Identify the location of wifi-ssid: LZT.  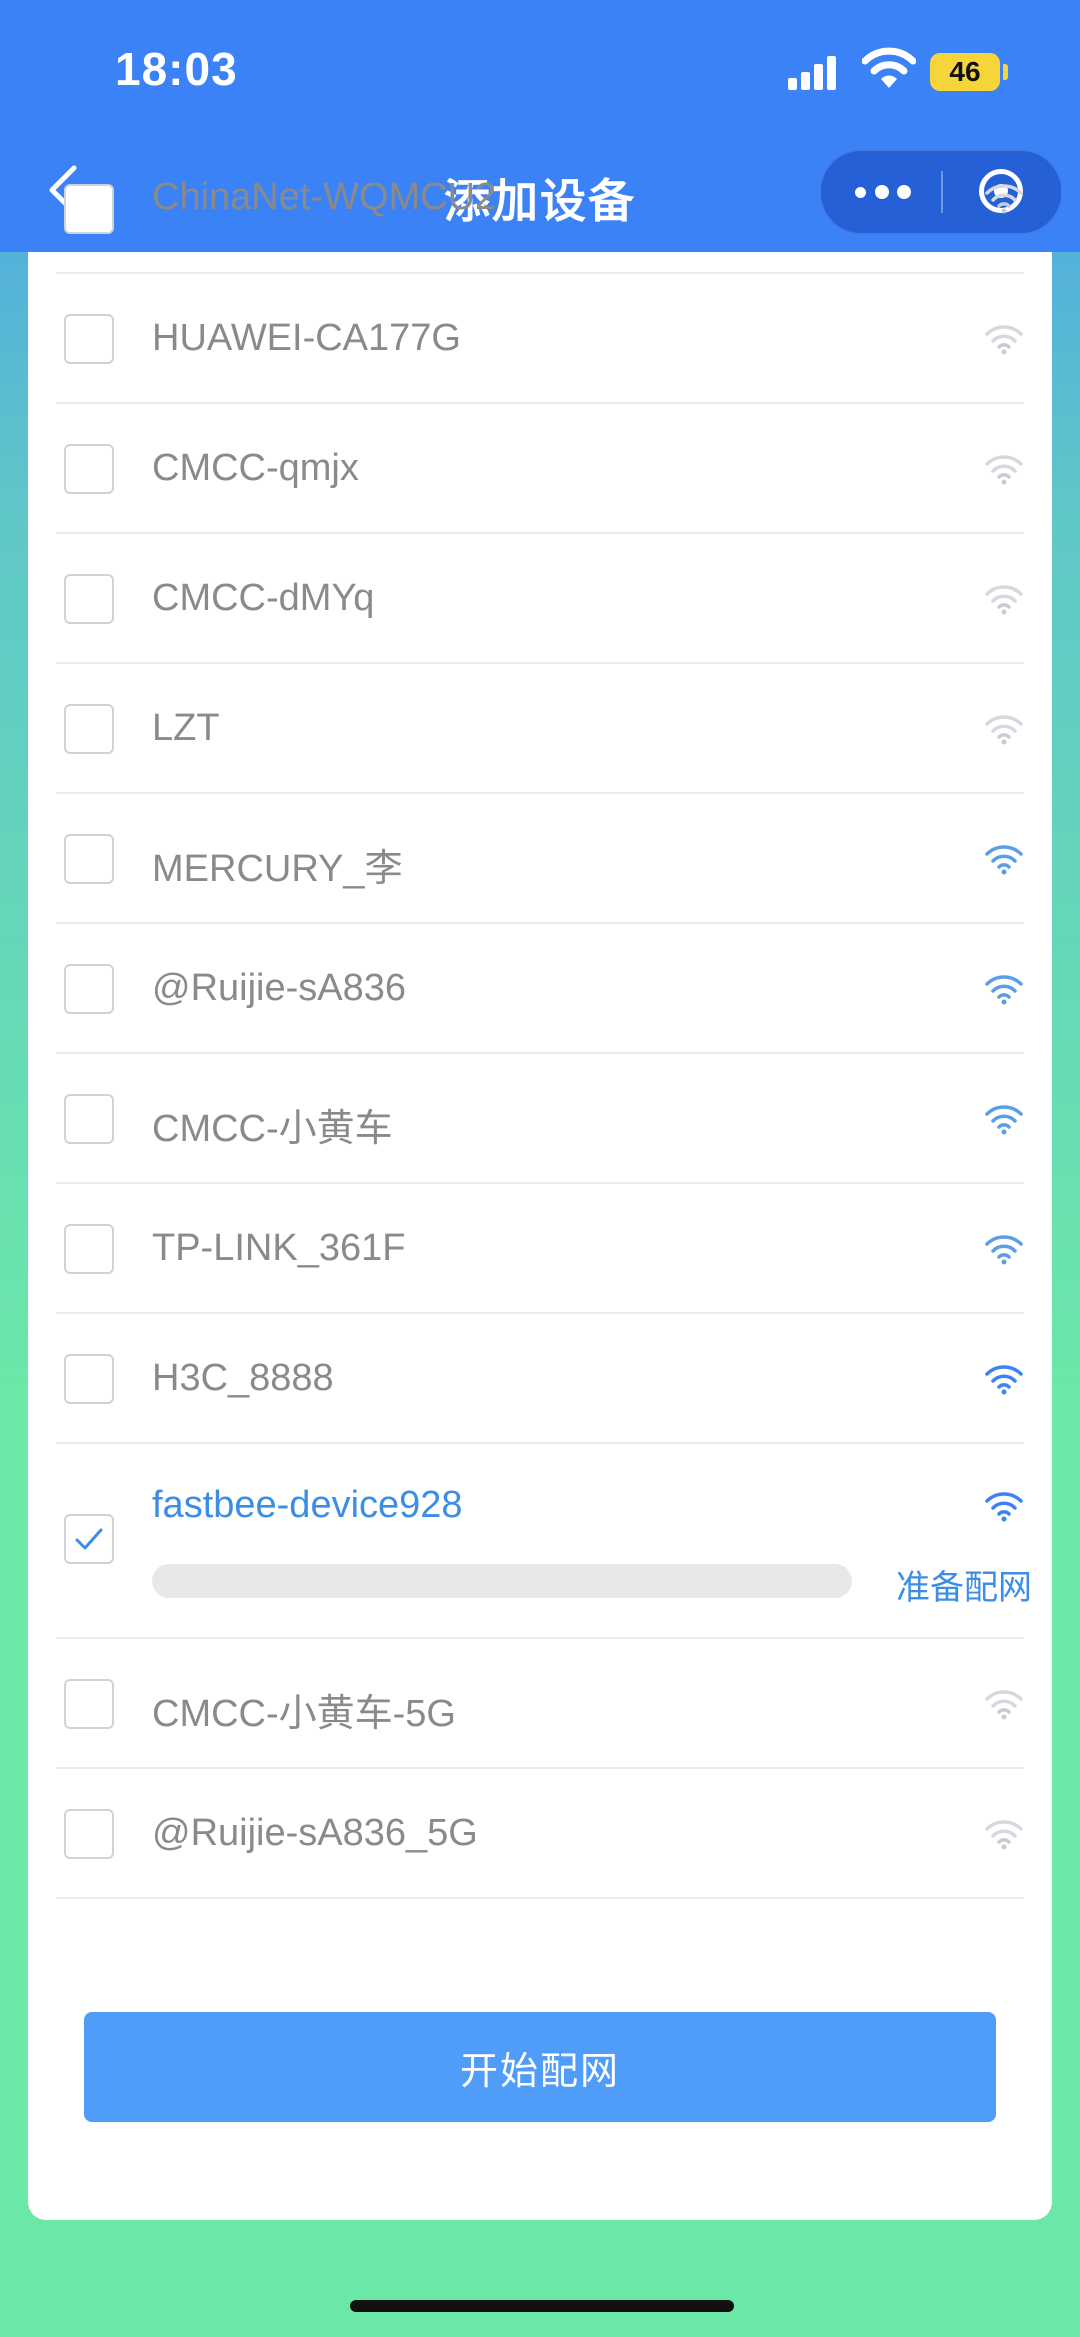
(186, 728).